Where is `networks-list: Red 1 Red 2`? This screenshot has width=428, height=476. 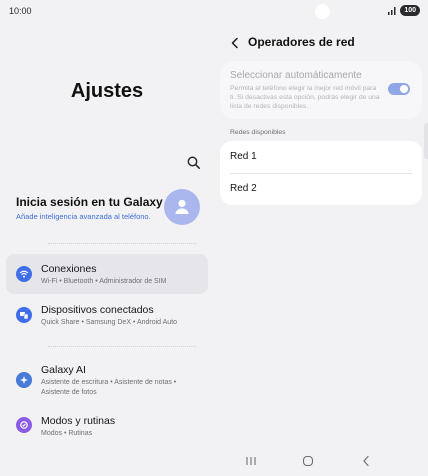 networks-list: Red 1 Red 2 is located at coordinates (321, 173).